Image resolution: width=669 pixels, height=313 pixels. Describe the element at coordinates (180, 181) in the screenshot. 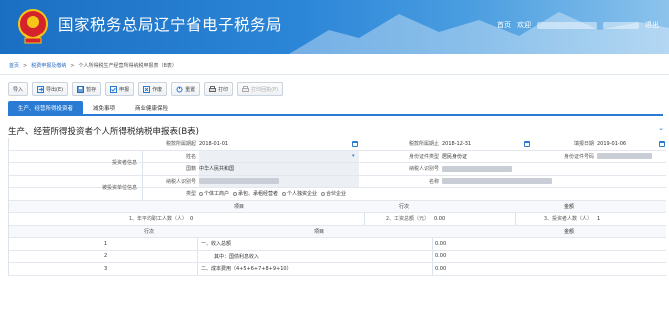

I see `unit-taxpayer-id-label: 纳税人识别号` at that location.